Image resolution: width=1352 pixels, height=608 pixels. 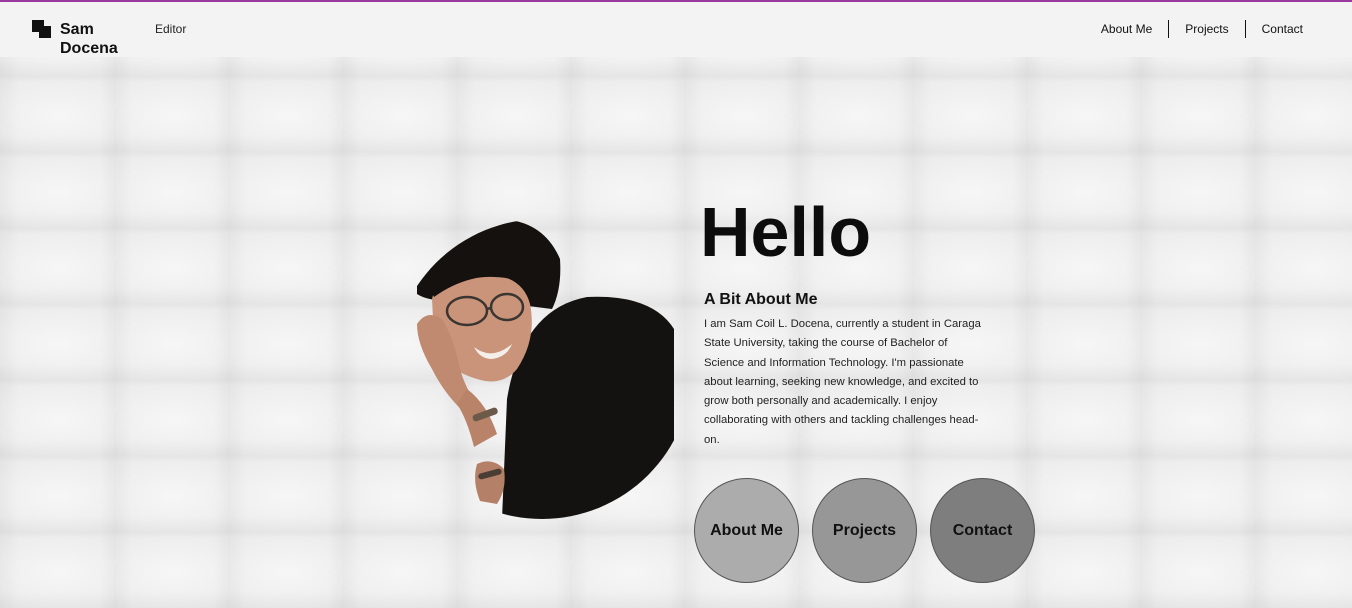 What do you see at coordinates (786, 232) in the screenshot?
I see `hero-title: Hello` at bounding box center [786, 232].